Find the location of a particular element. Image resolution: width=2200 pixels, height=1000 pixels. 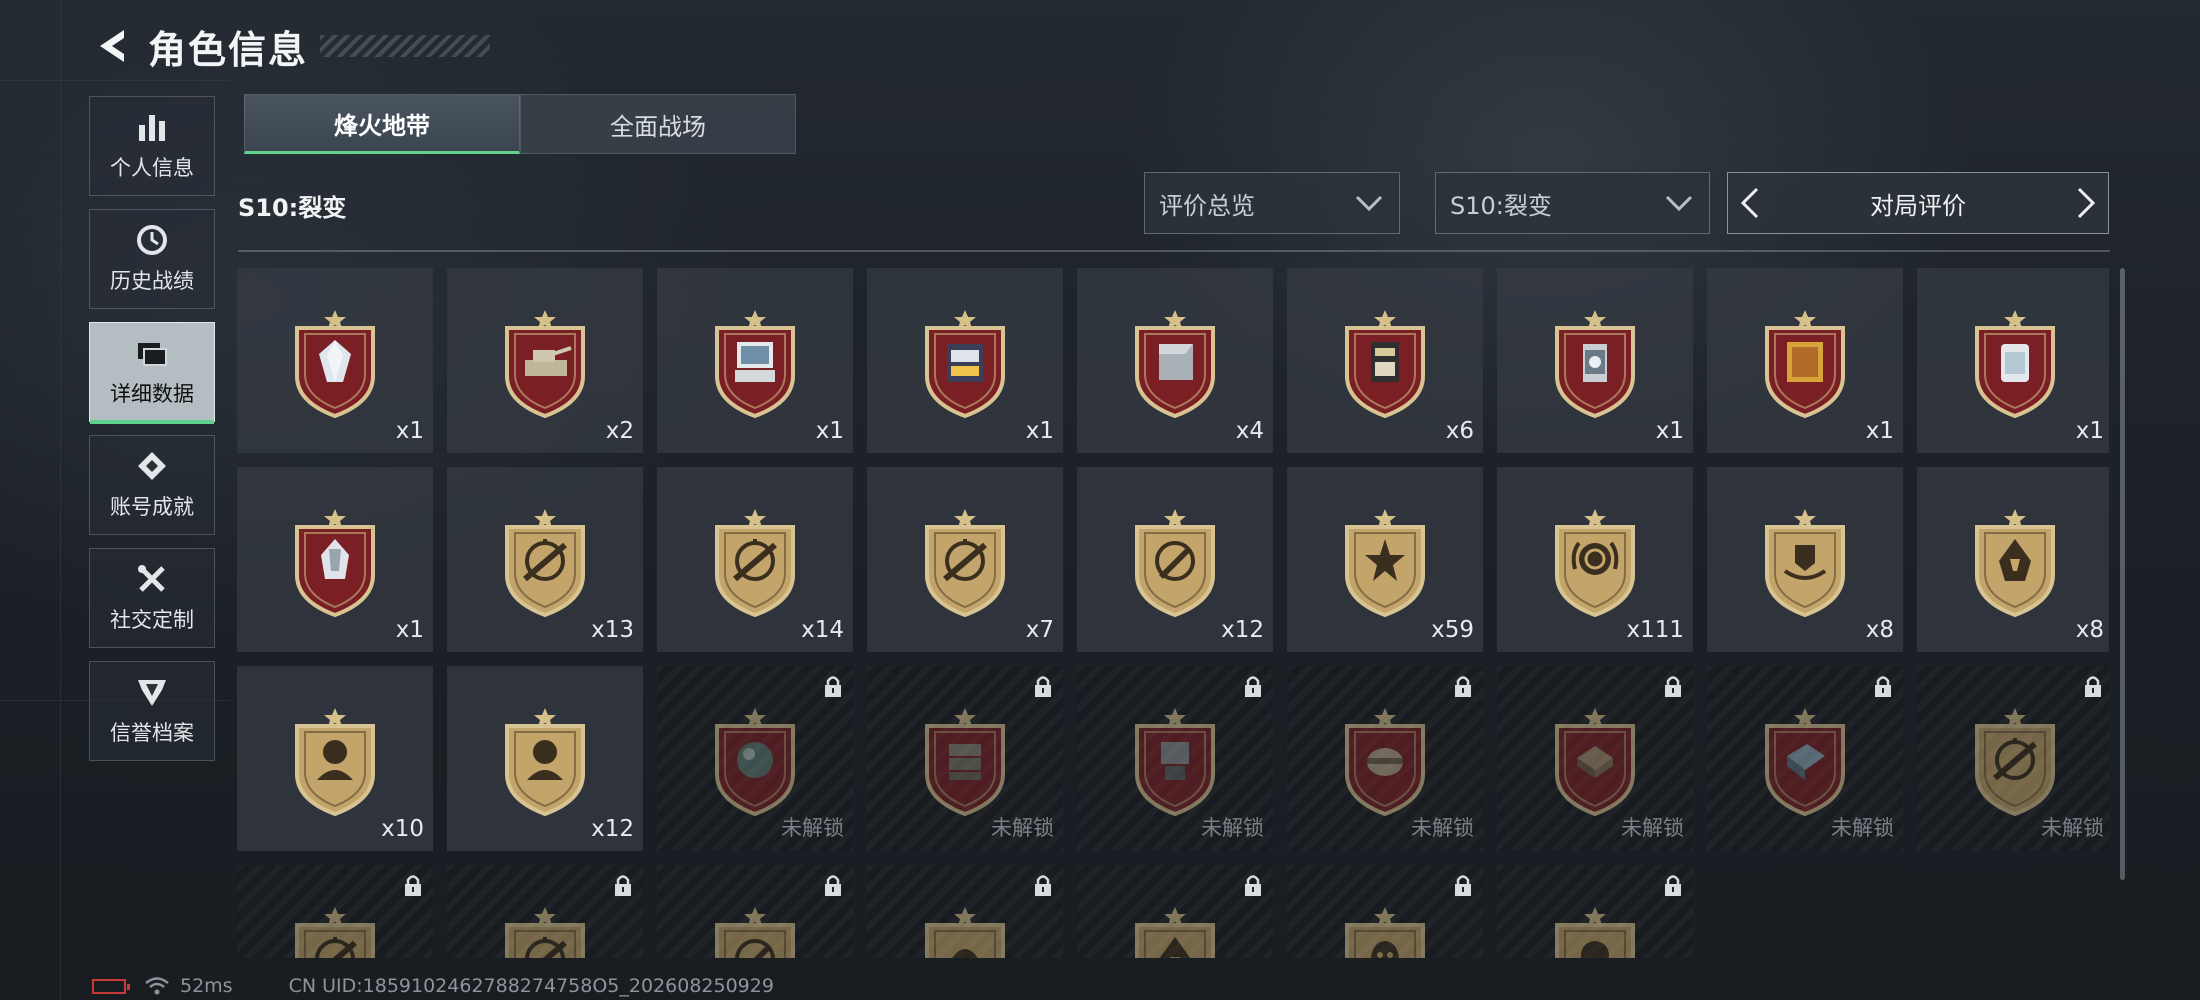

badge-cell: x13 is located at coordinates (545, 559).